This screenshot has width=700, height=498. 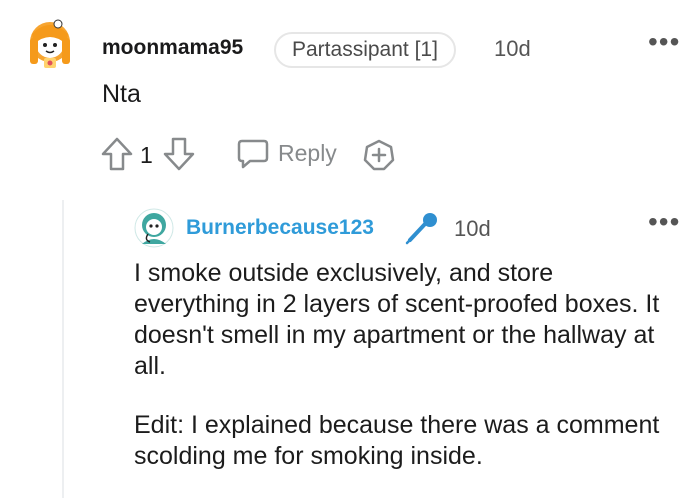 I want to click on reply-username: Burnerbecause123, so click(x=280, y=228).